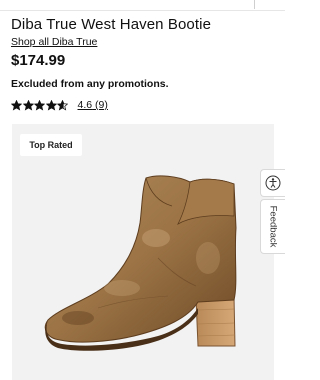 The height and width of the screenshot is (380, 320). What do you see at coordinates (142, 10) in the screenshot?
I see `header-rule` at bounding box center [142, 10].